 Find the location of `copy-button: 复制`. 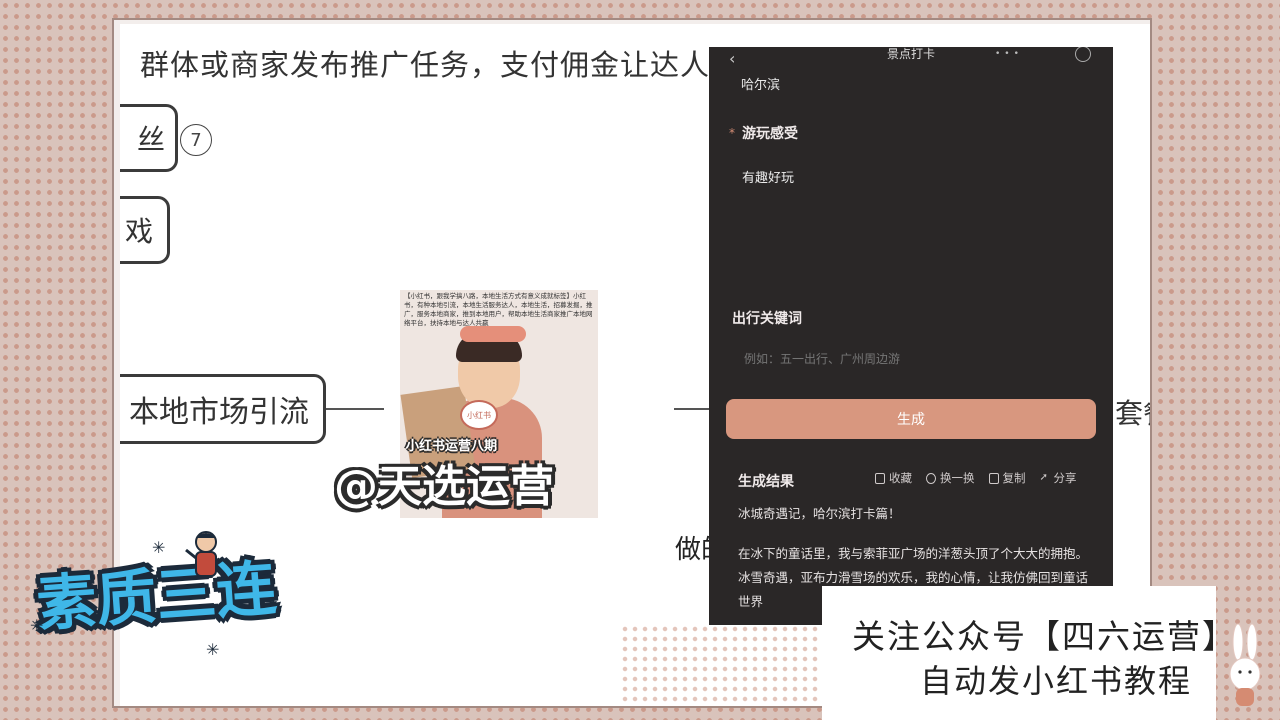

copy-button: 复制 is located at coordinates (1007, 478).